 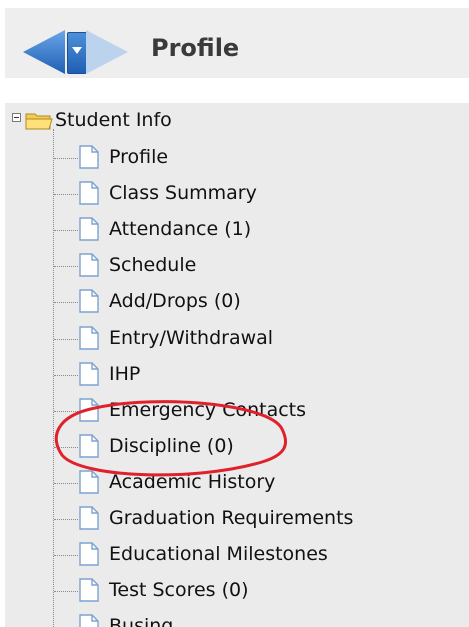 I want to click on tree-item: Graduation Requirements, so click(x=237, y=519).